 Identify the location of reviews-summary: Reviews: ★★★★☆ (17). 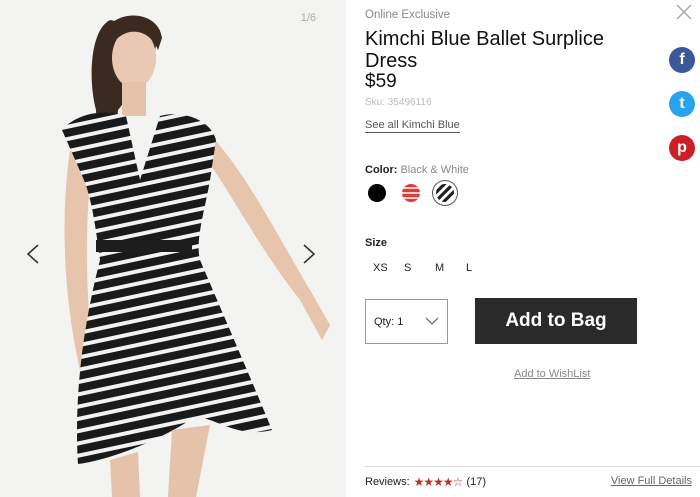
(425, 482).